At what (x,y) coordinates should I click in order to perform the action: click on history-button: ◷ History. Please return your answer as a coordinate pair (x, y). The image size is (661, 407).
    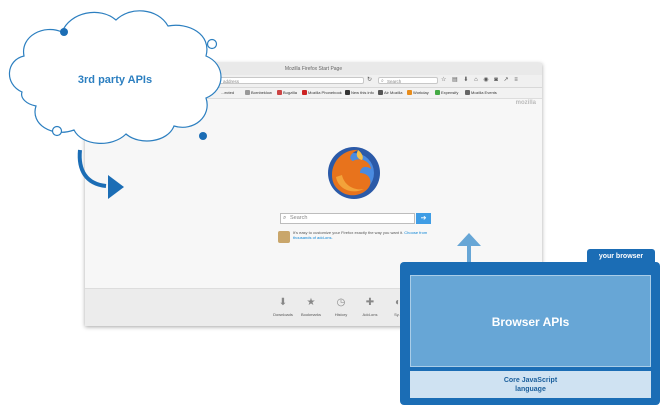
    Looking at the image, I should click on (341, 307).